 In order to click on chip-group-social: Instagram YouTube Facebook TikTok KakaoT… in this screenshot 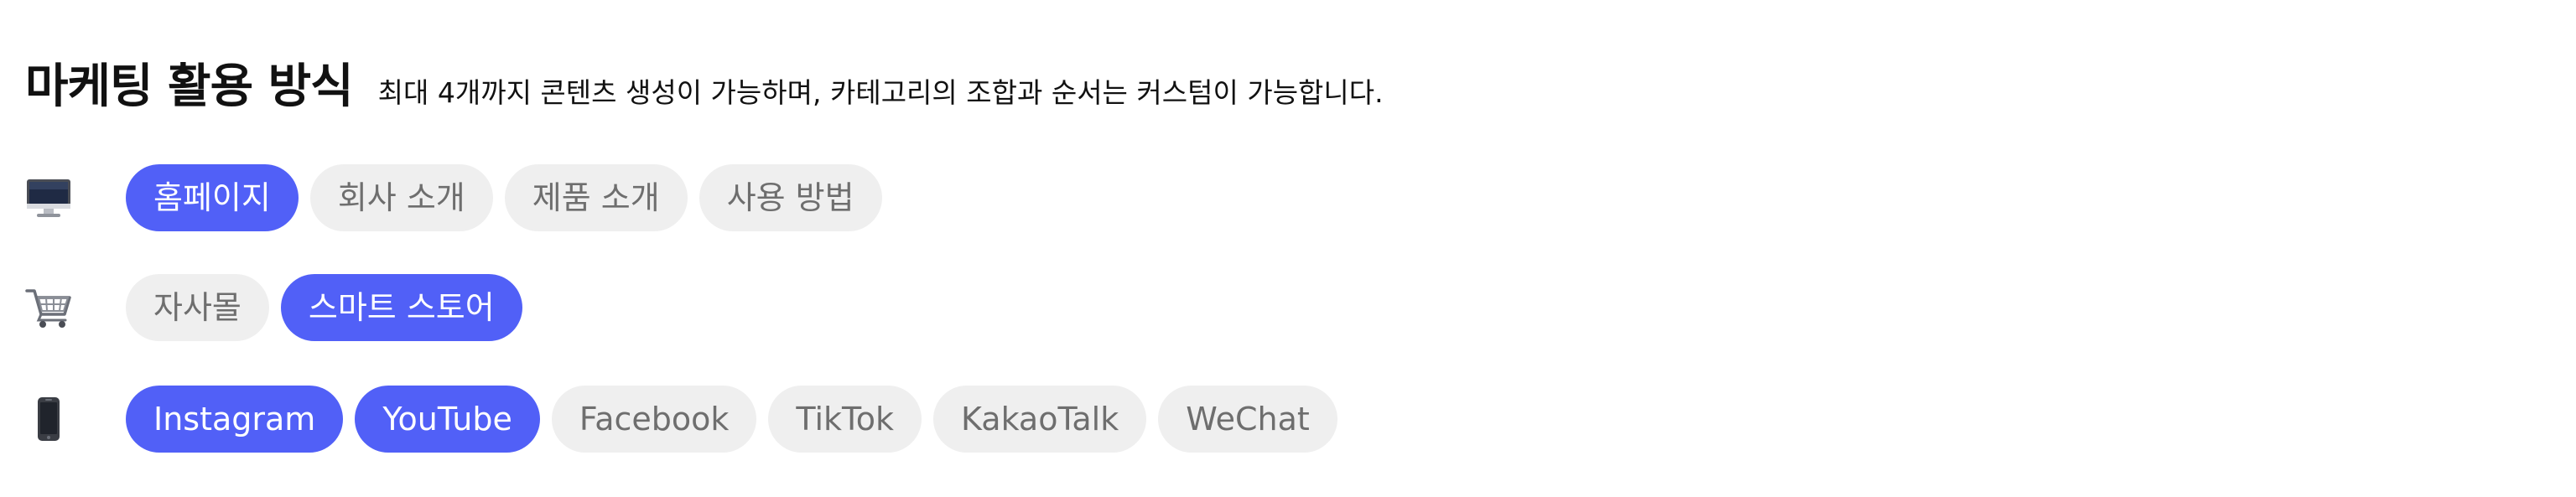, I will do `click(731, 419)`.